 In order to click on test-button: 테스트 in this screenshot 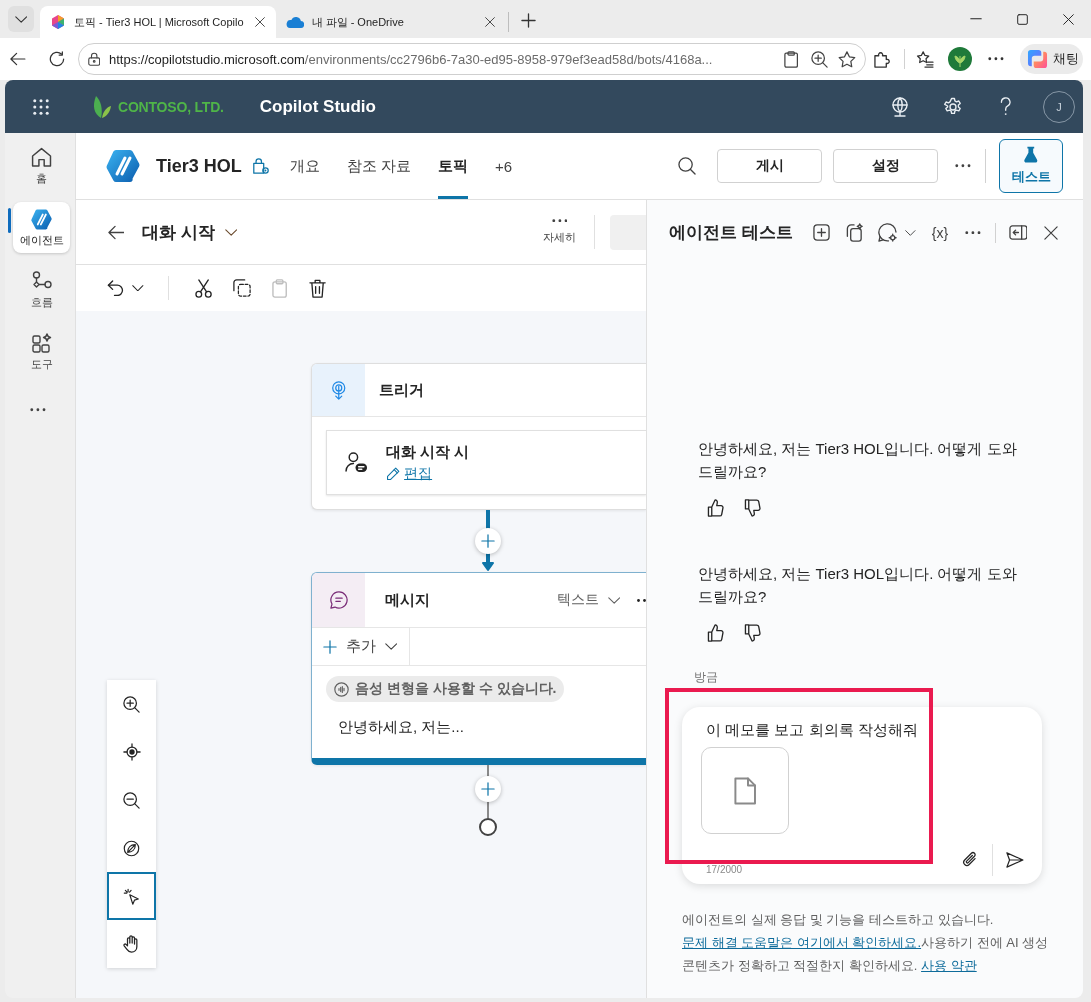, I will do `click(1031, 166)`.